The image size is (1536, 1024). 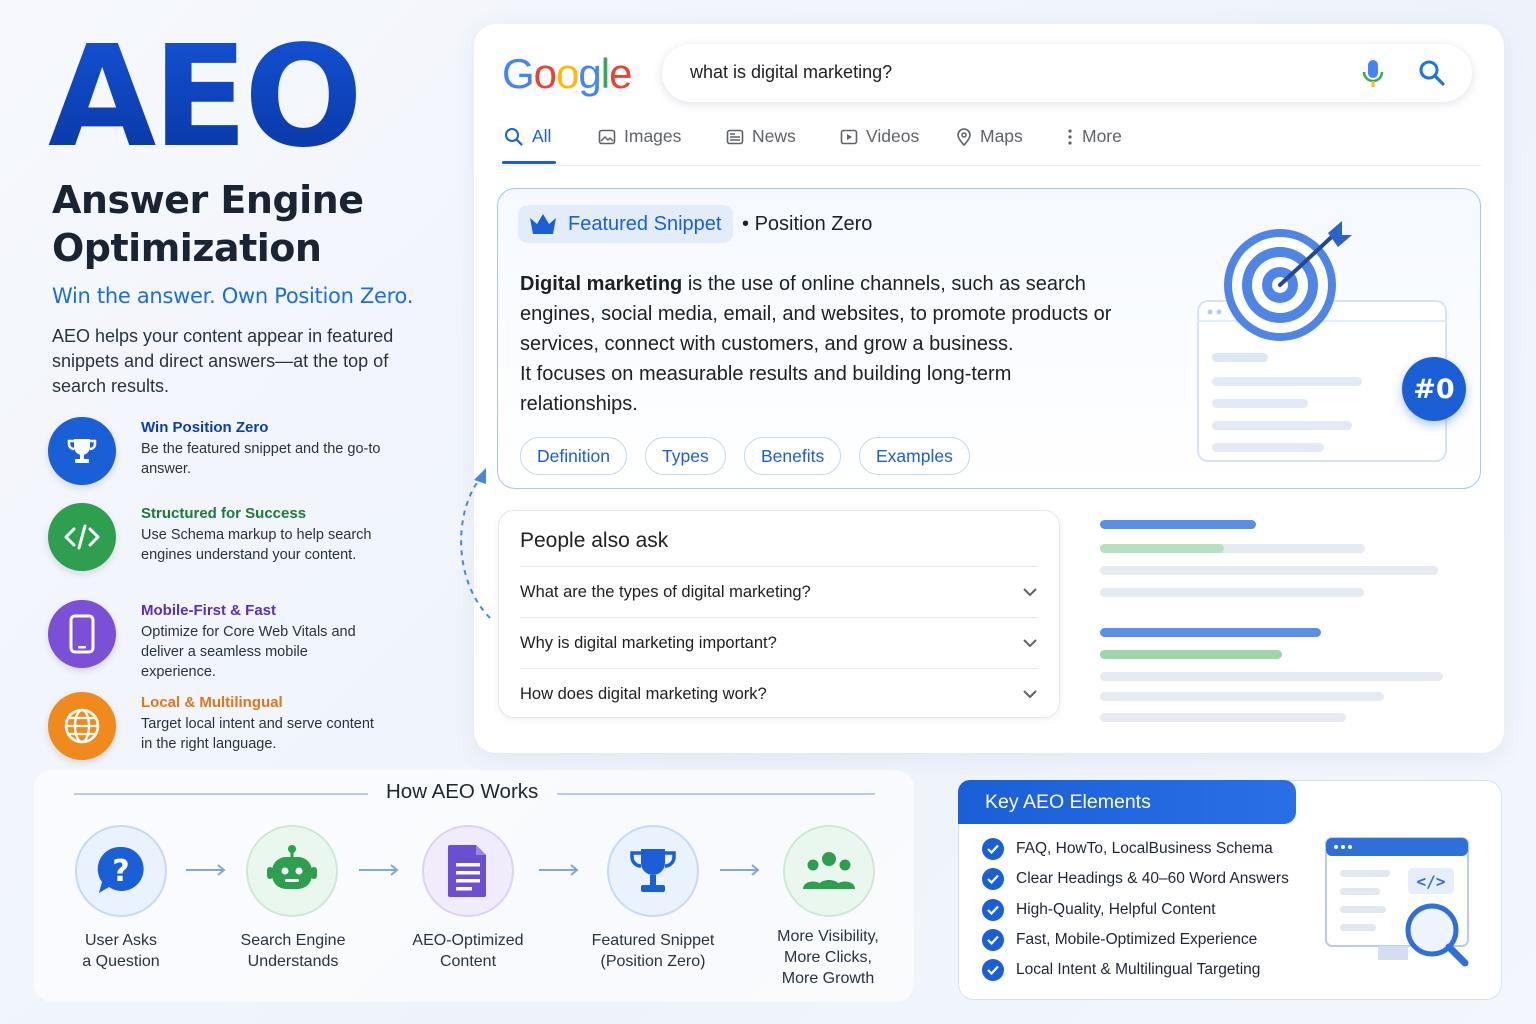 I want to click on key-item: High-Quality, Helpful Content, so click(x=1099, y=910).